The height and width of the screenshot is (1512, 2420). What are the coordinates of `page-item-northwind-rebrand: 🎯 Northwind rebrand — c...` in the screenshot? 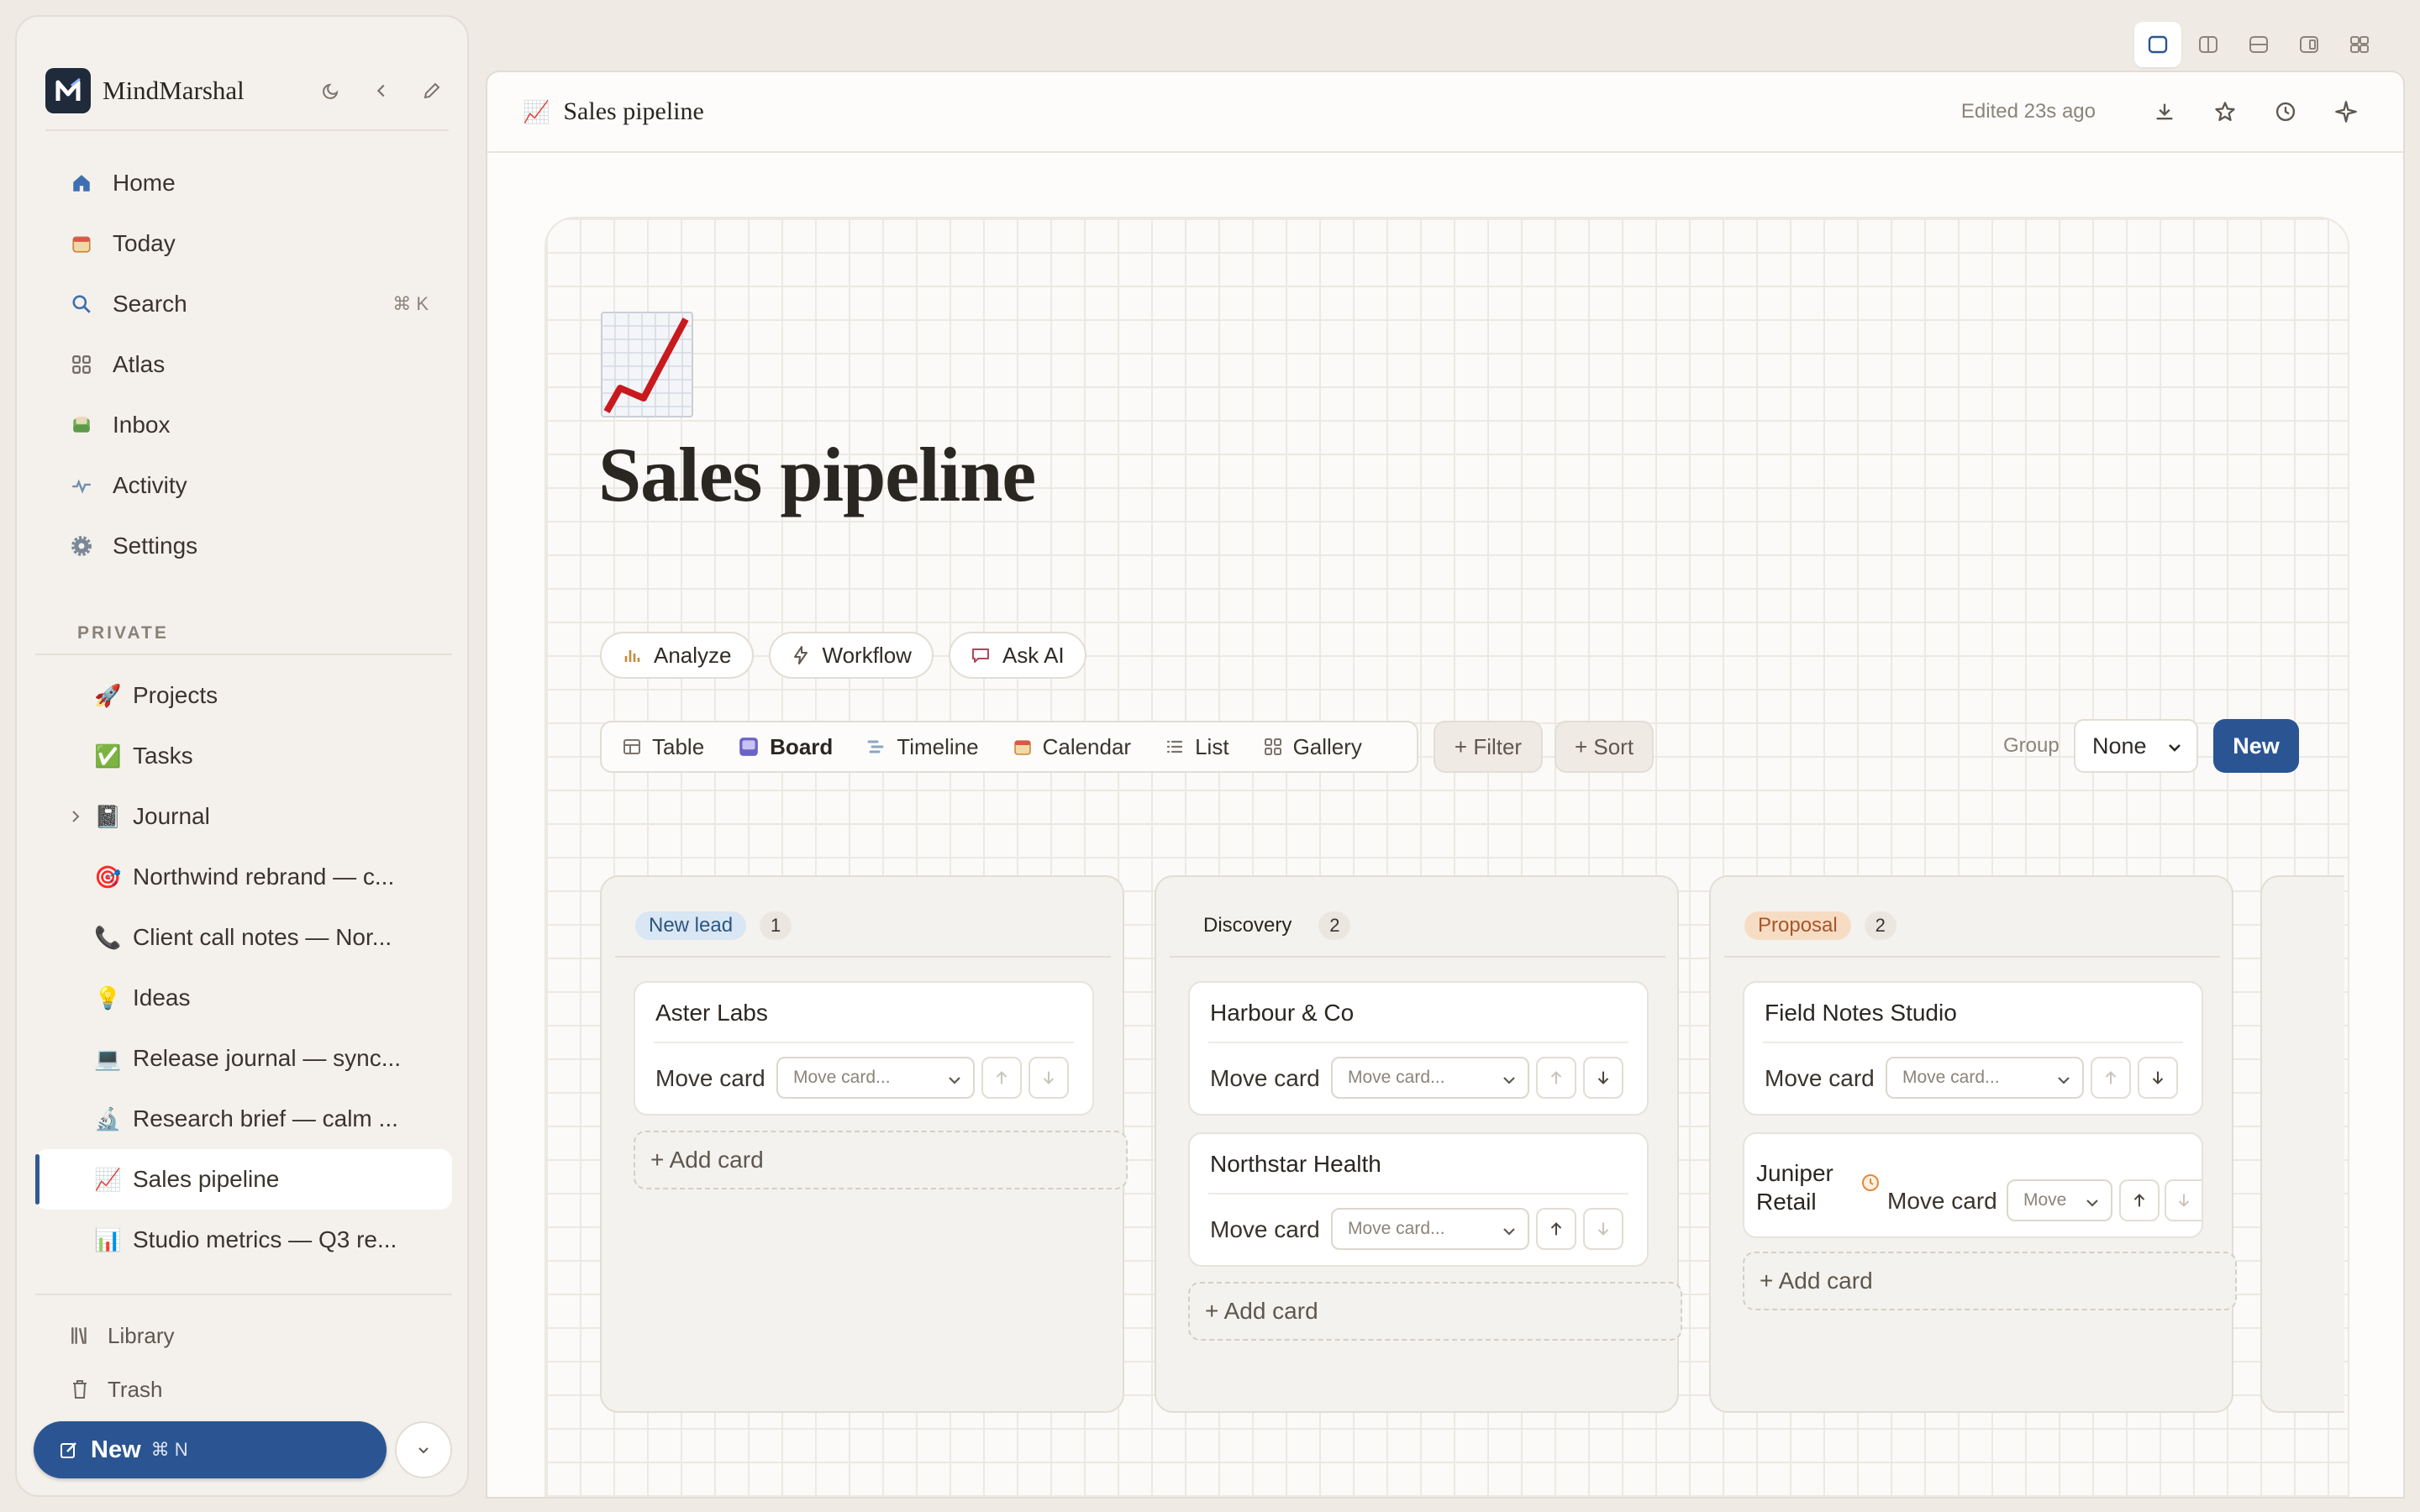 It's located at (252, 877).